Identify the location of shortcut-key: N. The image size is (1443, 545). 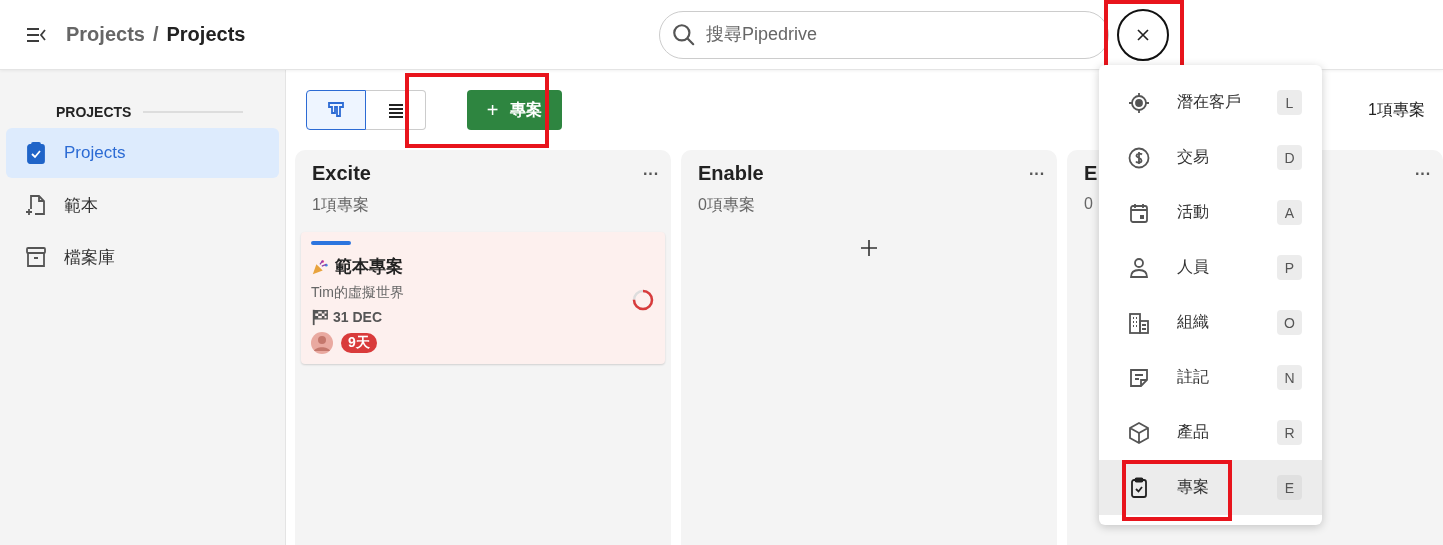
(1289, 377).